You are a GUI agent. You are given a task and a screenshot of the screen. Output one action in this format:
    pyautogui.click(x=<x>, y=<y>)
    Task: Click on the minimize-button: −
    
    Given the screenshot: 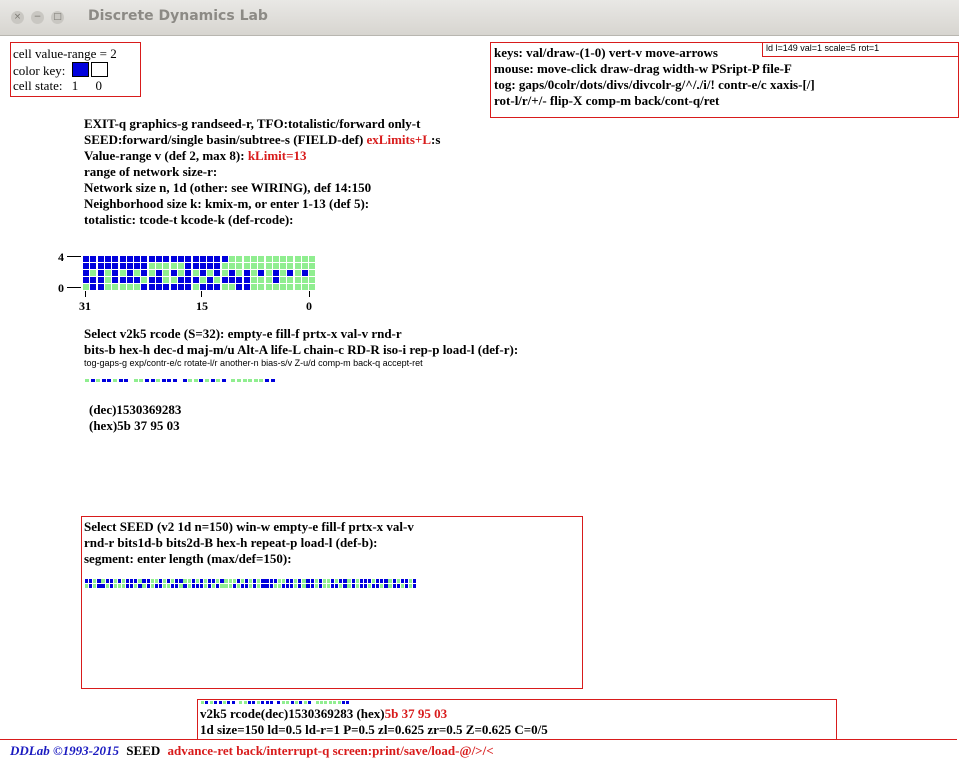 What is the action you would take?
    pyautogui.click(x=37, y=17)
    